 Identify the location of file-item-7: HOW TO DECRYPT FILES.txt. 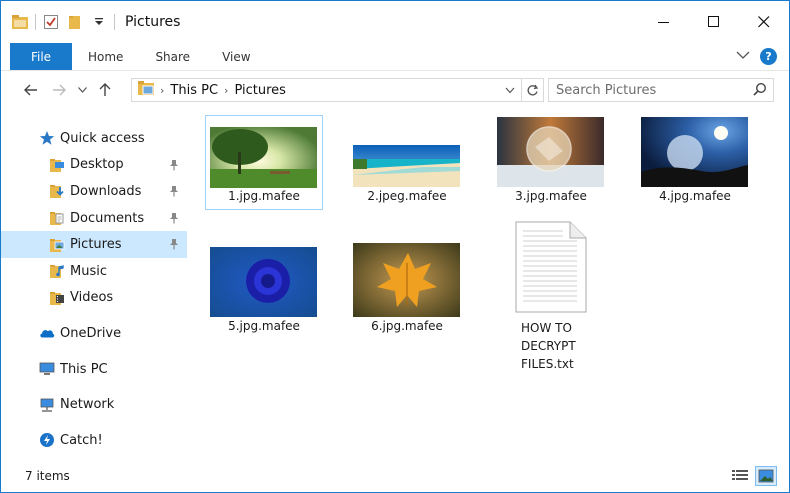
(556, 346).